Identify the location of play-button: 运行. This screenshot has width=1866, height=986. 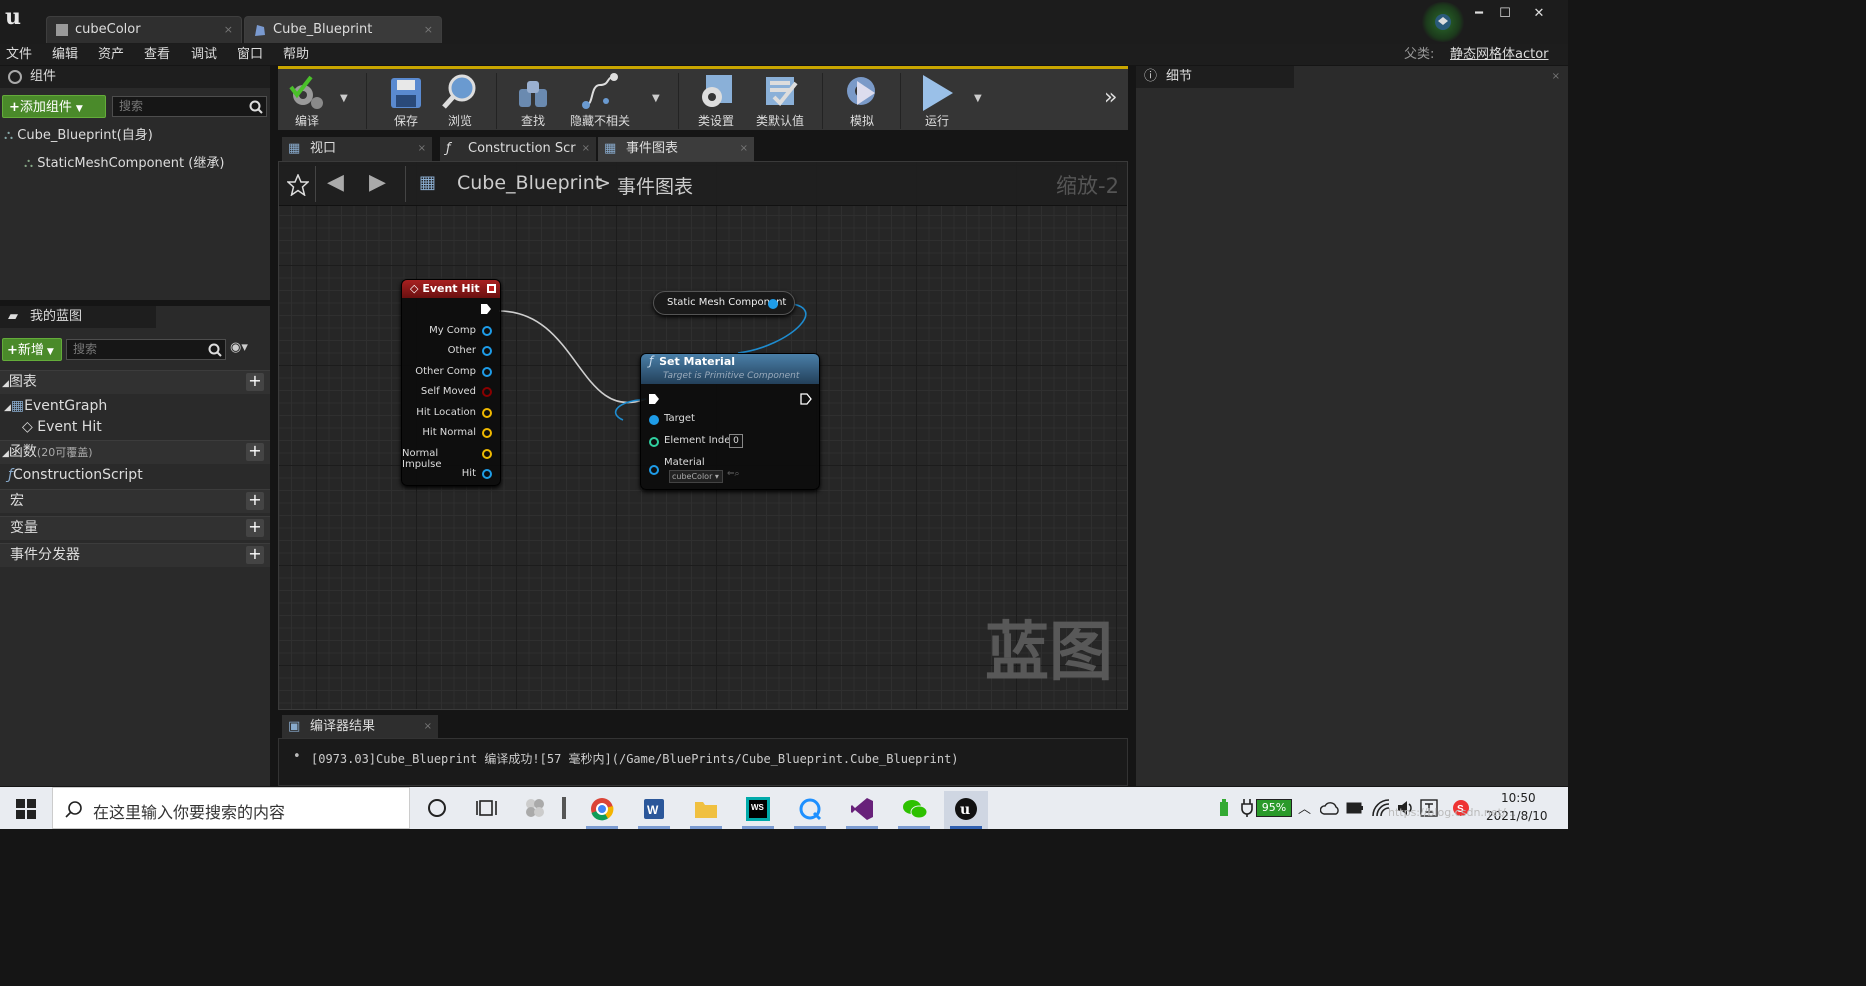
(937, 101).